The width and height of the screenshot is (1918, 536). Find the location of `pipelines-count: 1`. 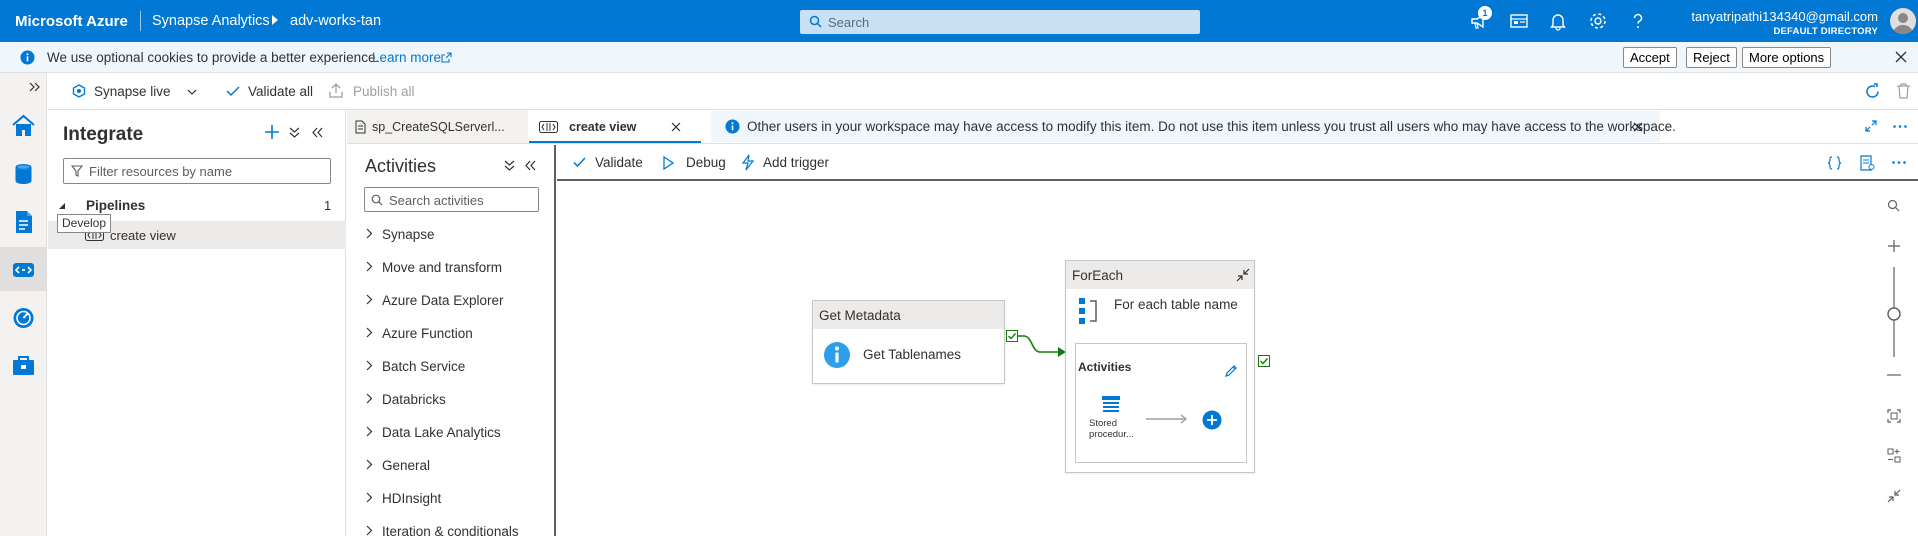

pipelines-count: 1 is located at coordinates (328, 205).